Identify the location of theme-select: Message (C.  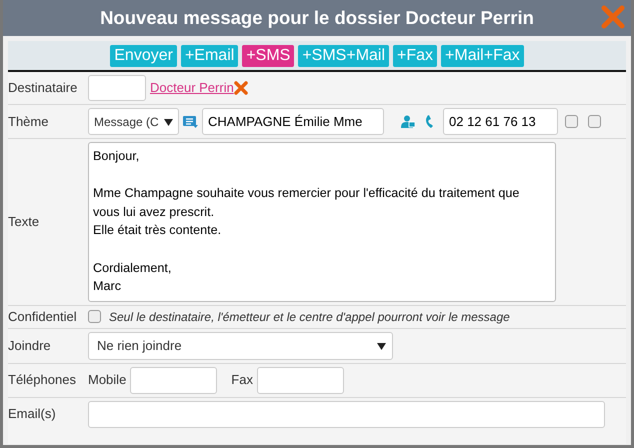
(133, 121).